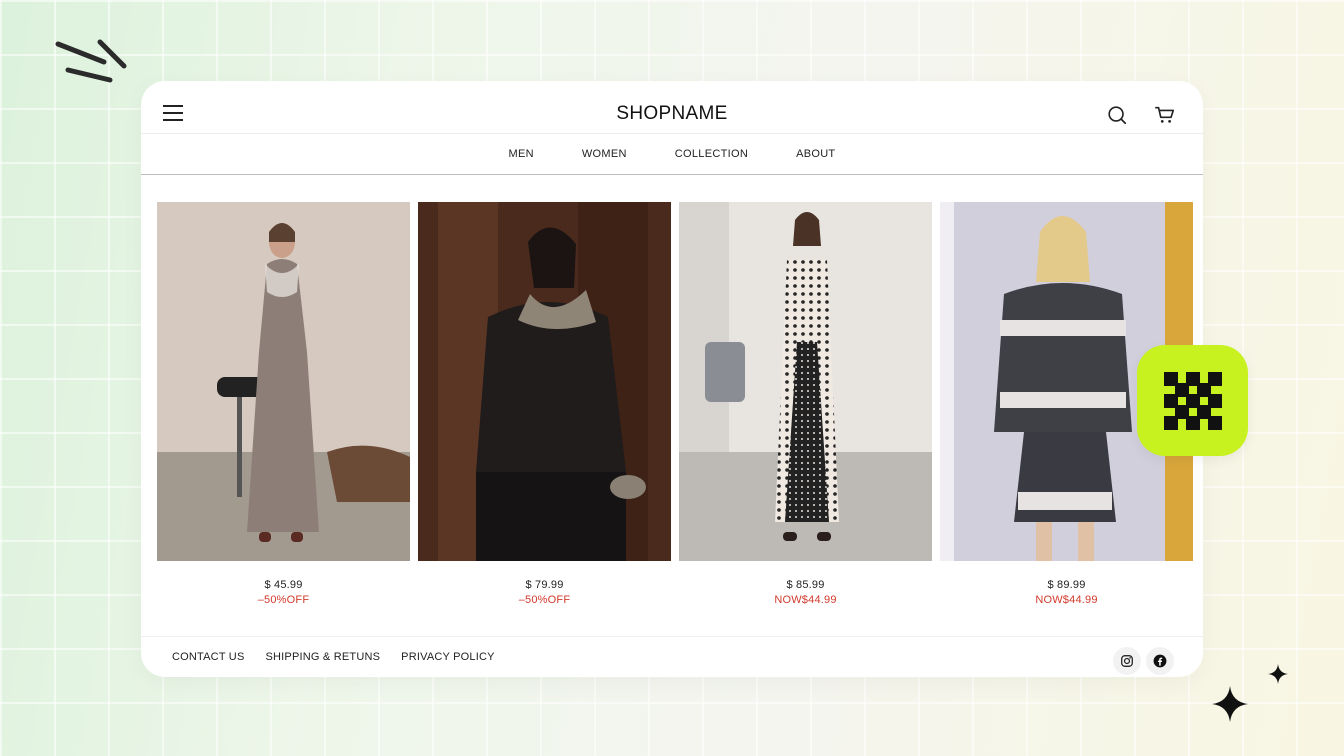  Describe the element at coordinates (805, 585) in the screenshot. I see `product-price: $ 85.99` at that location.